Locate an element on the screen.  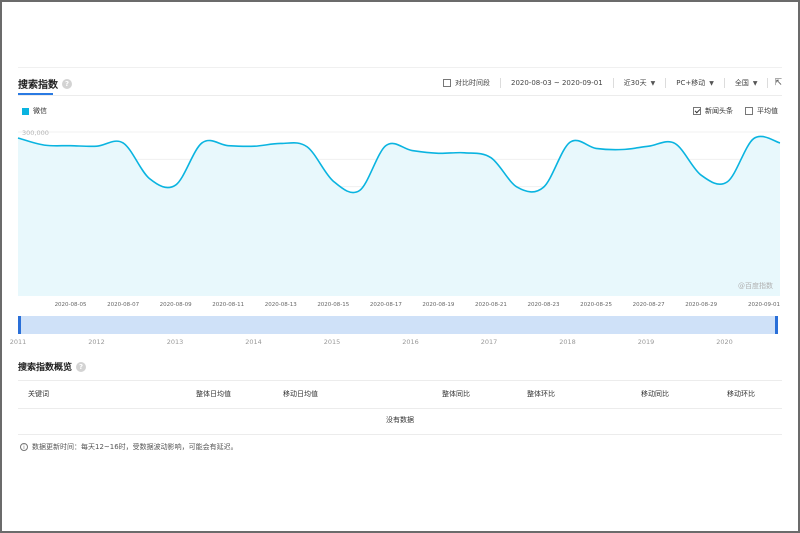
x-tick-label: 2020-08-27 is located at coordinates (649, 305).